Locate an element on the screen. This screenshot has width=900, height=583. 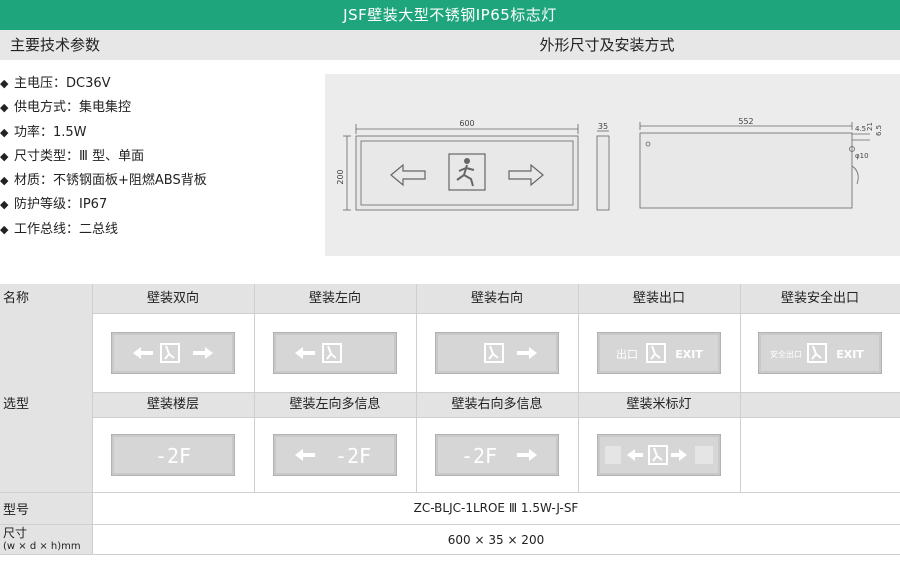
variant-header: 壁装出口 is located at coordinates (659, 298).